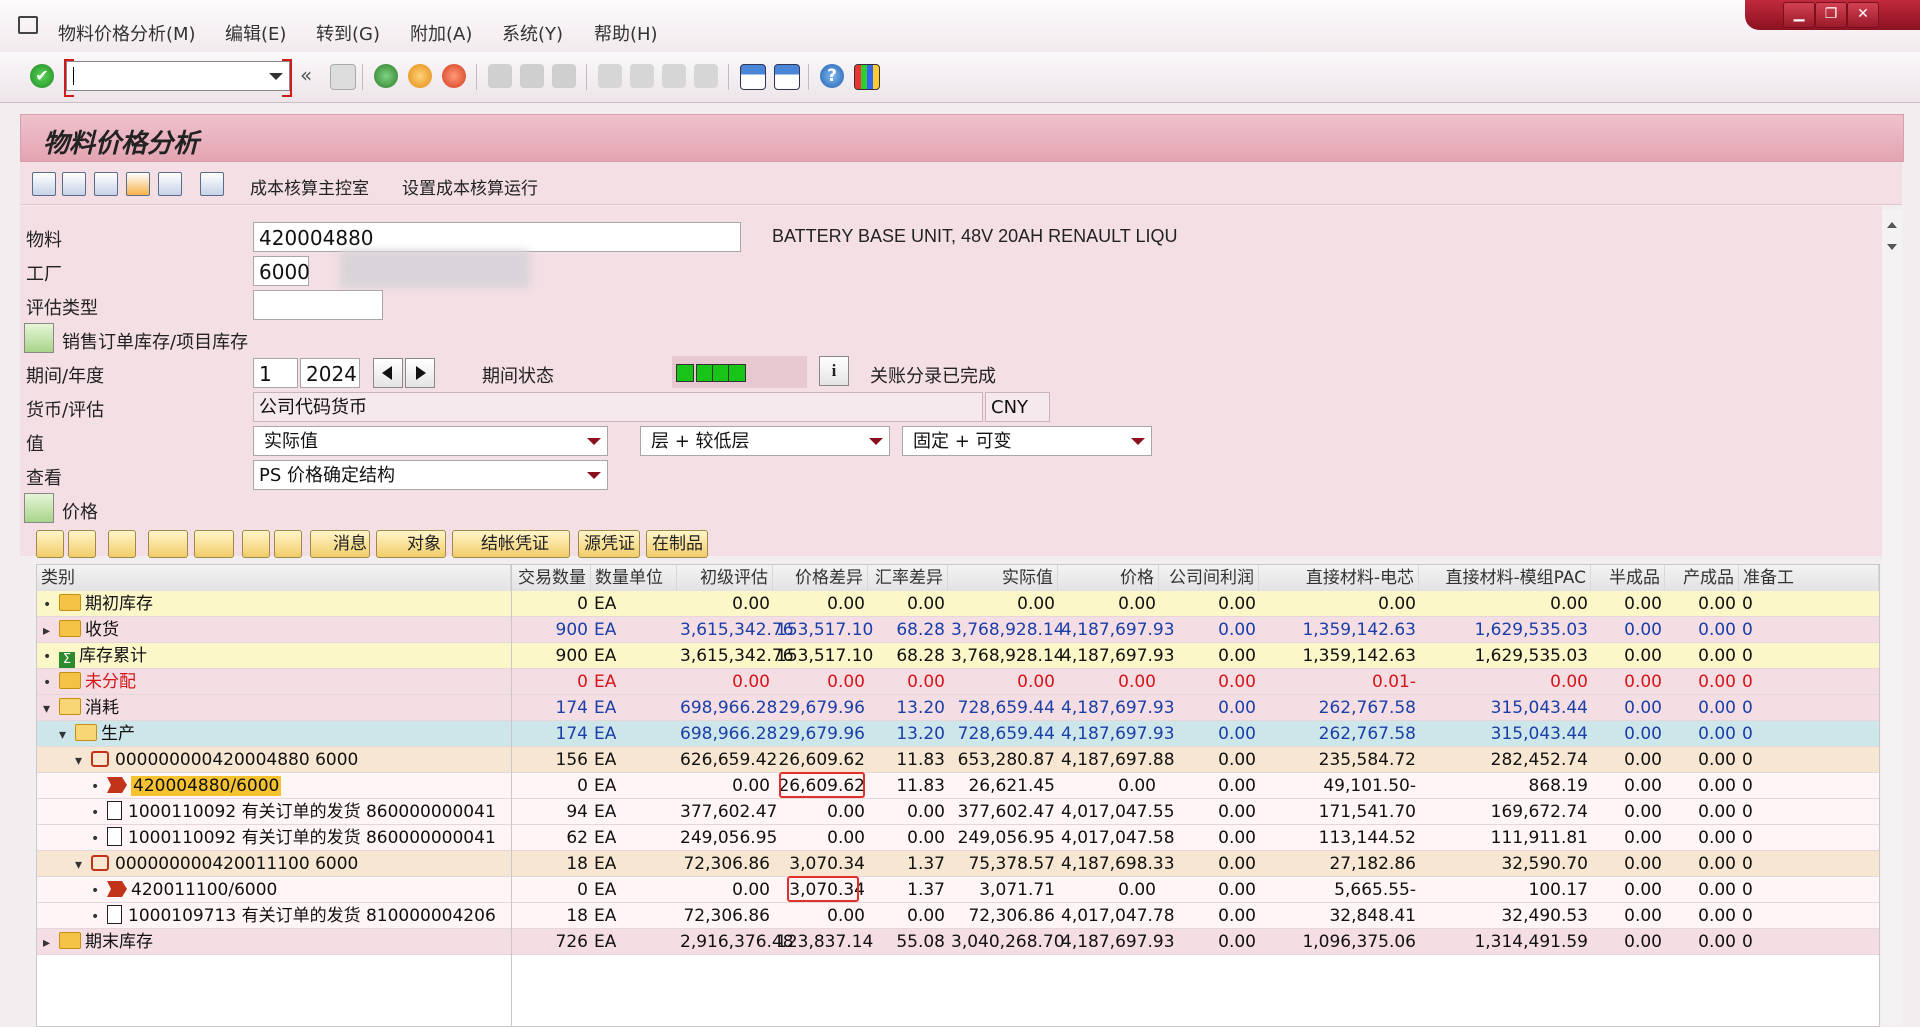  Describe the element at coordinates (1799, 15) in the screenshot. I see `minimize-icon: ▁` at that location.